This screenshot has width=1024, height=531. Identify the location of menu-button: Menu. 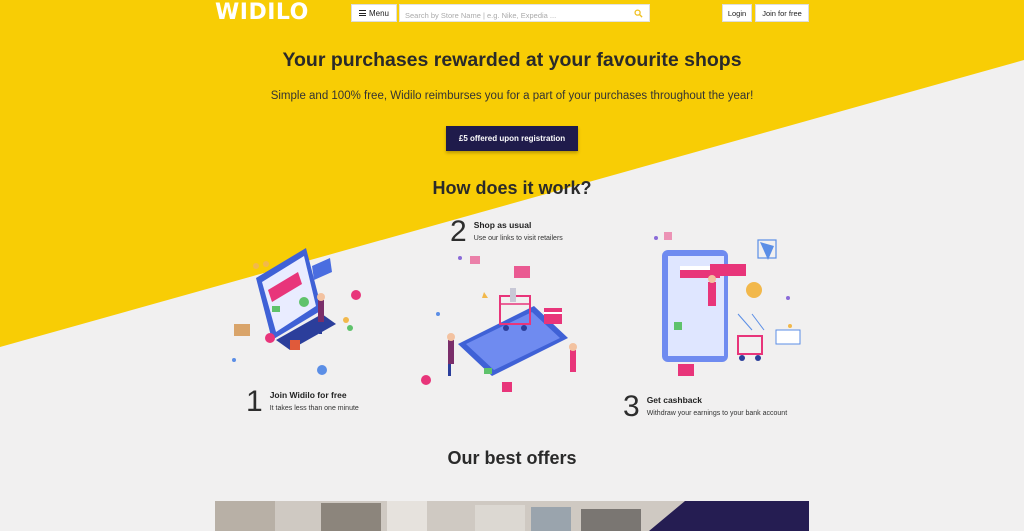
(374, 13).